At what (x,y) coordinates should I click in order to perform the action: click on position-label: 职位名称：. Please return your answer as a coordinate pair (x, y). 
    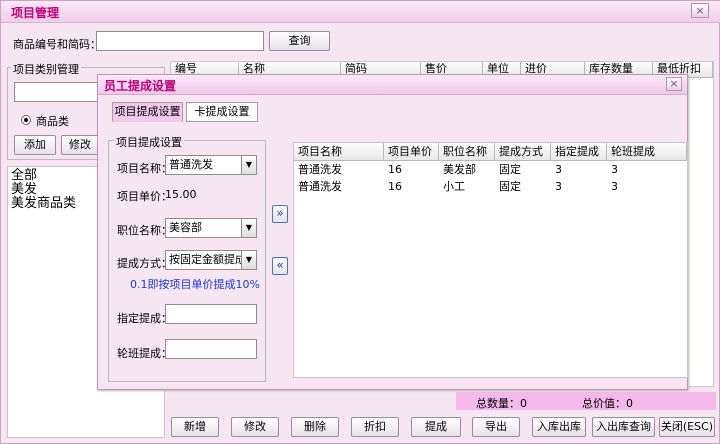
    Looking at the image, I should click on (144, 230).